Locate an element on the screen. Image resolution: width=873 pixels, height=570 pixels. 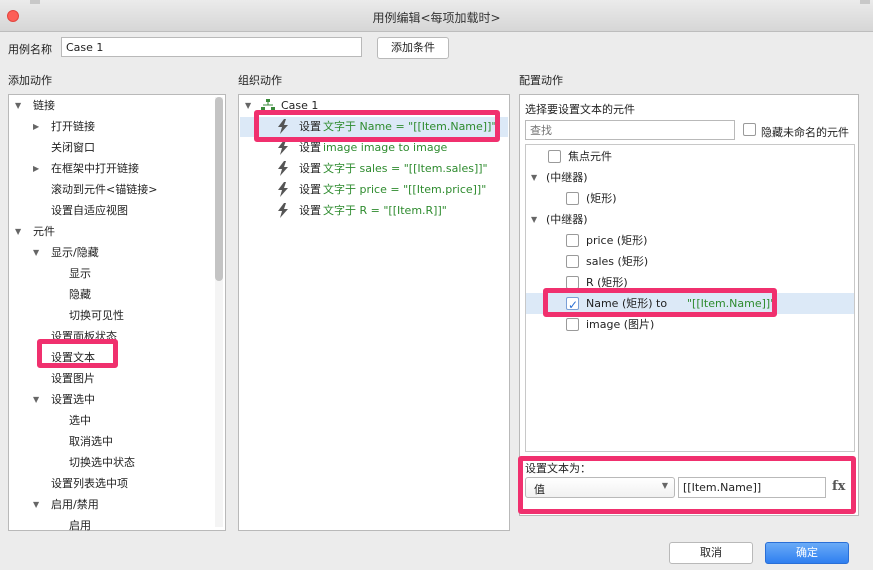
widget-tree-item: price (矩形) is located at coordinates (690, 240).